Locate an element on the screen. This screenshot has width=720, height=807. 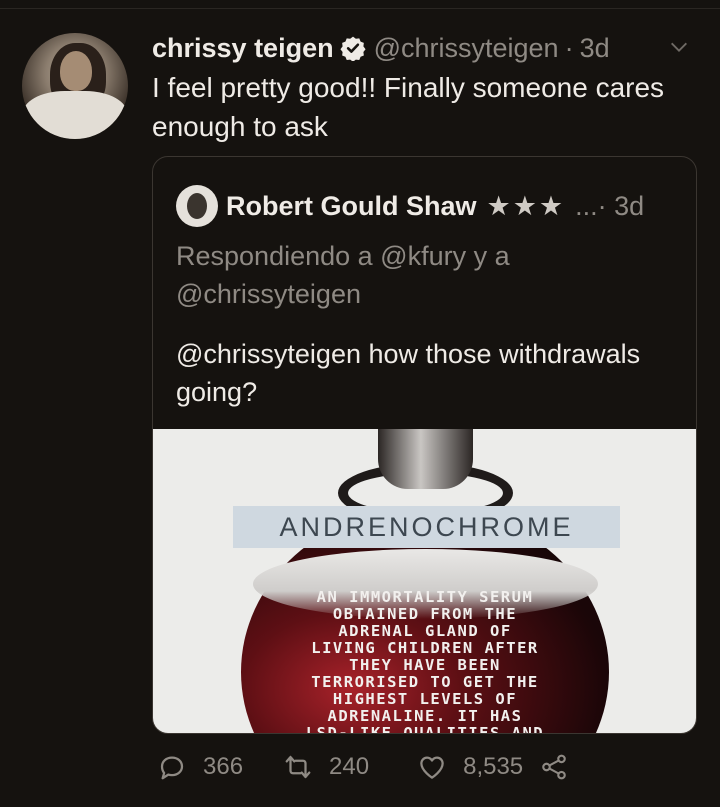
retweet-icon is located at coordinates (298, 767).